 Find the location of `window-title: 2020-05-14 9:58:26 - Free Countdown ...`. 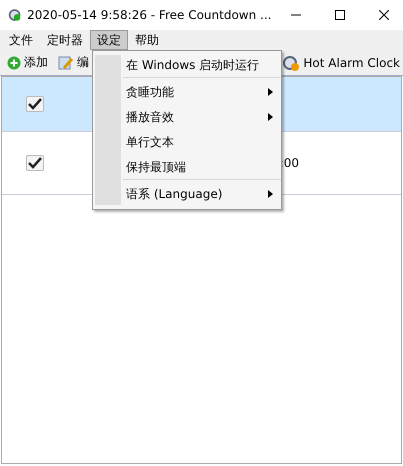

window-title: 2020-05-14 9:58:26 - Free Countdown ... is located at coordinates (149, 15).